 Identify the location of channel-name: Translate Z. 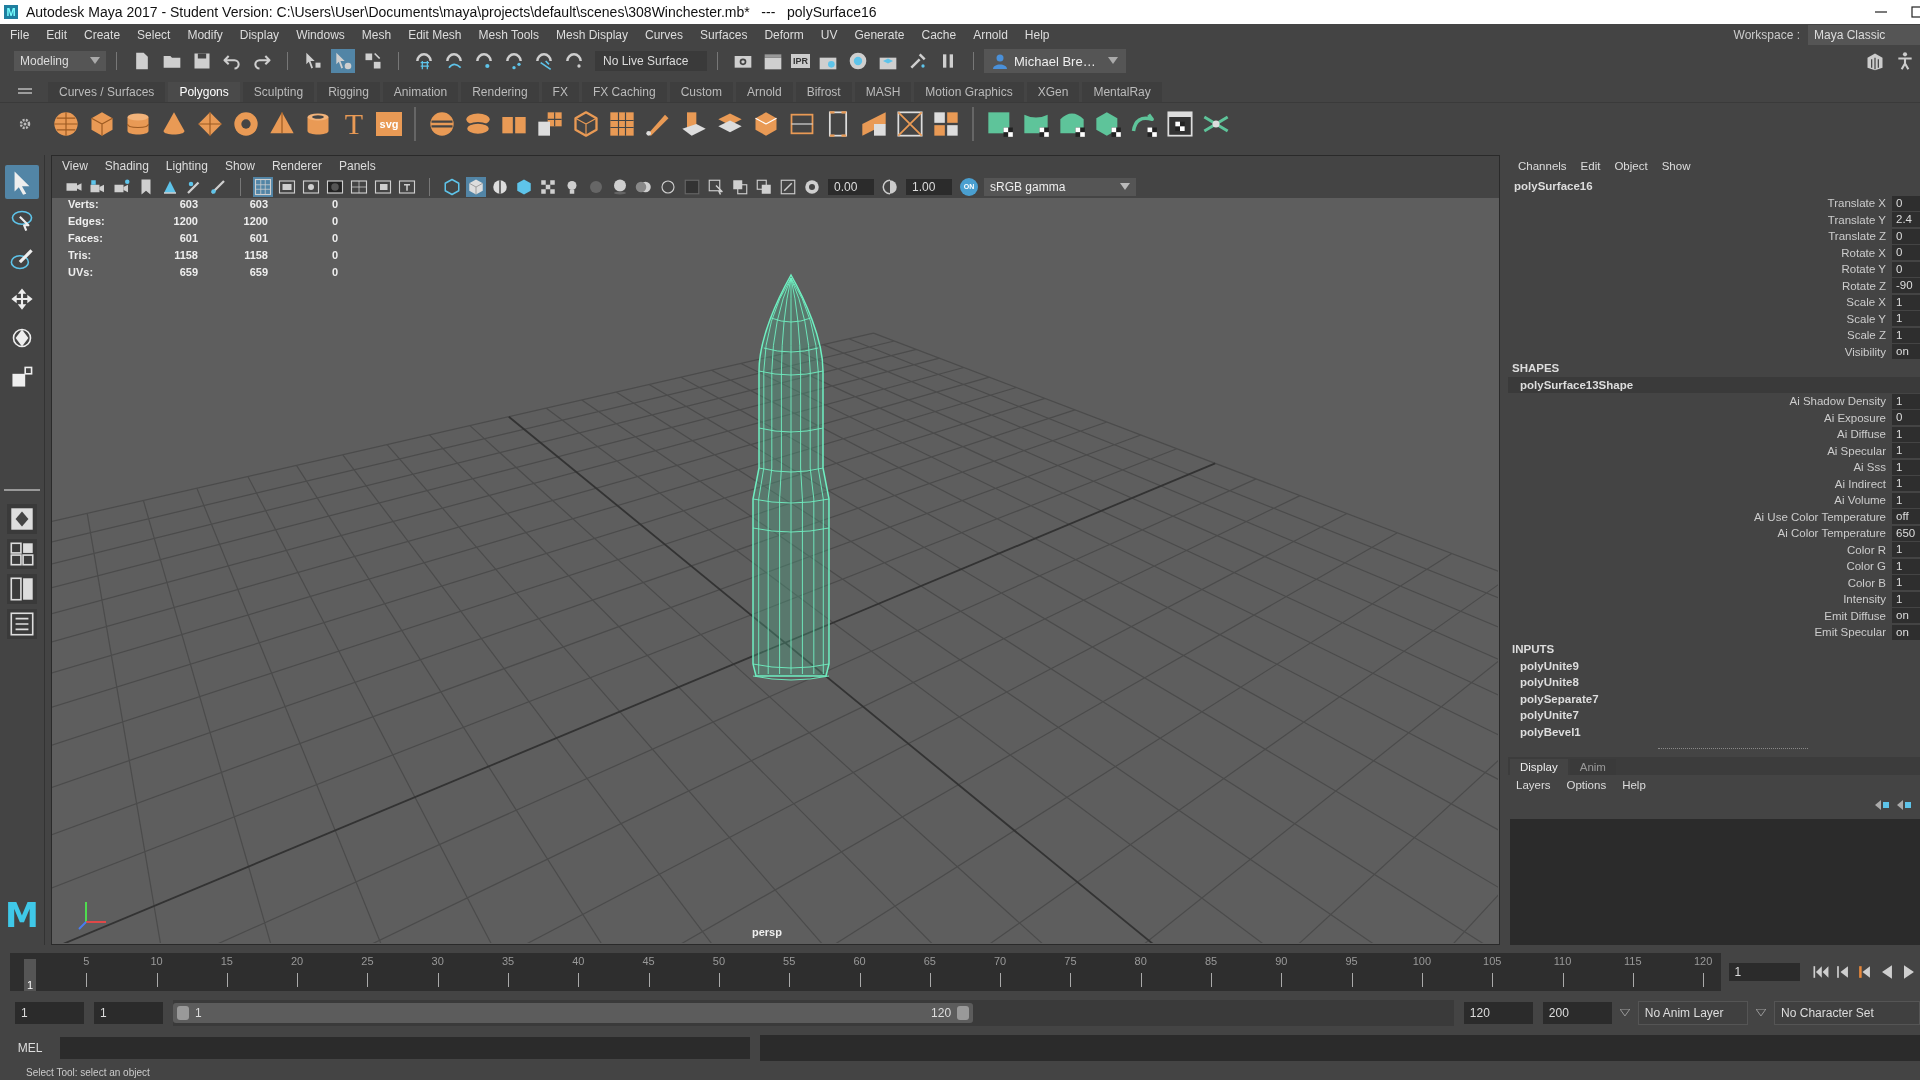
(1857, 236).